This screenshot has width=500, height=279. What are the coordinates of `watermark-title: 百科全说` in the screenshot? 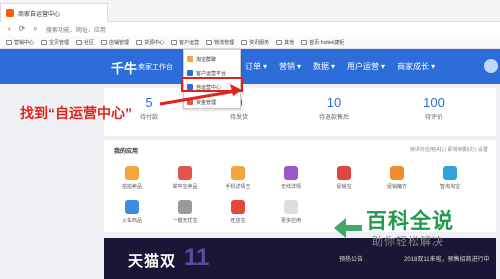 It's located at (410, 221).